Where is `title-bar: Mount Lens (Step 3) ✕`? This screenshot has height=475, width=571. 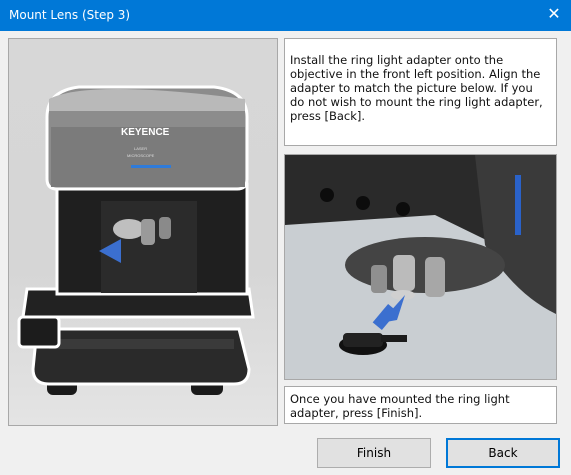
title-bar: Mount Lens (Step 3) ✕ is located at coordinates (285, 15).